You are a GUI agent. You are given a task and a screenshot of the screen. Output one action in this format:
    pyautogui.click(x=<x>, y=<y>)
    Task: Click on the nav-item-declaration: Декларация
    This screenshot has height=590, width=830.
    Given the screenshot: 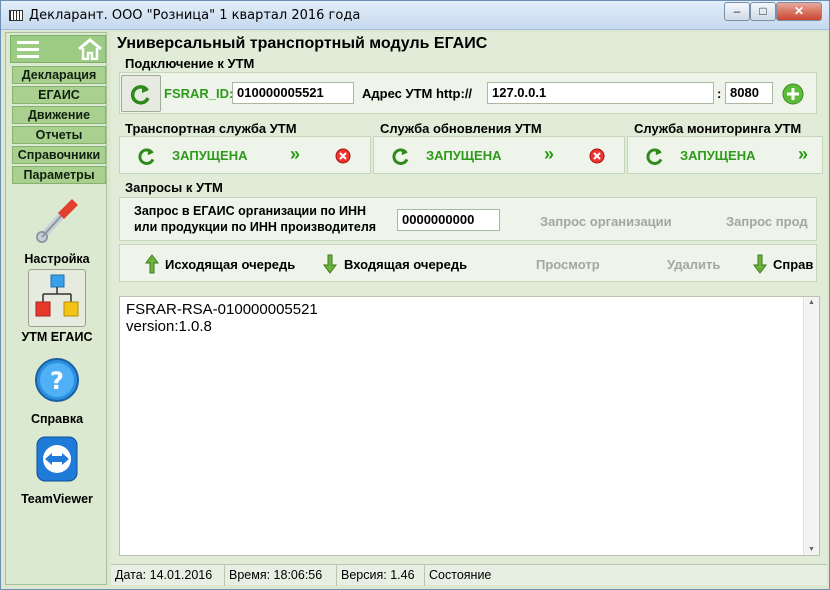 What is the action you would take?
    pyautogui.click(x=59, y=75)
    